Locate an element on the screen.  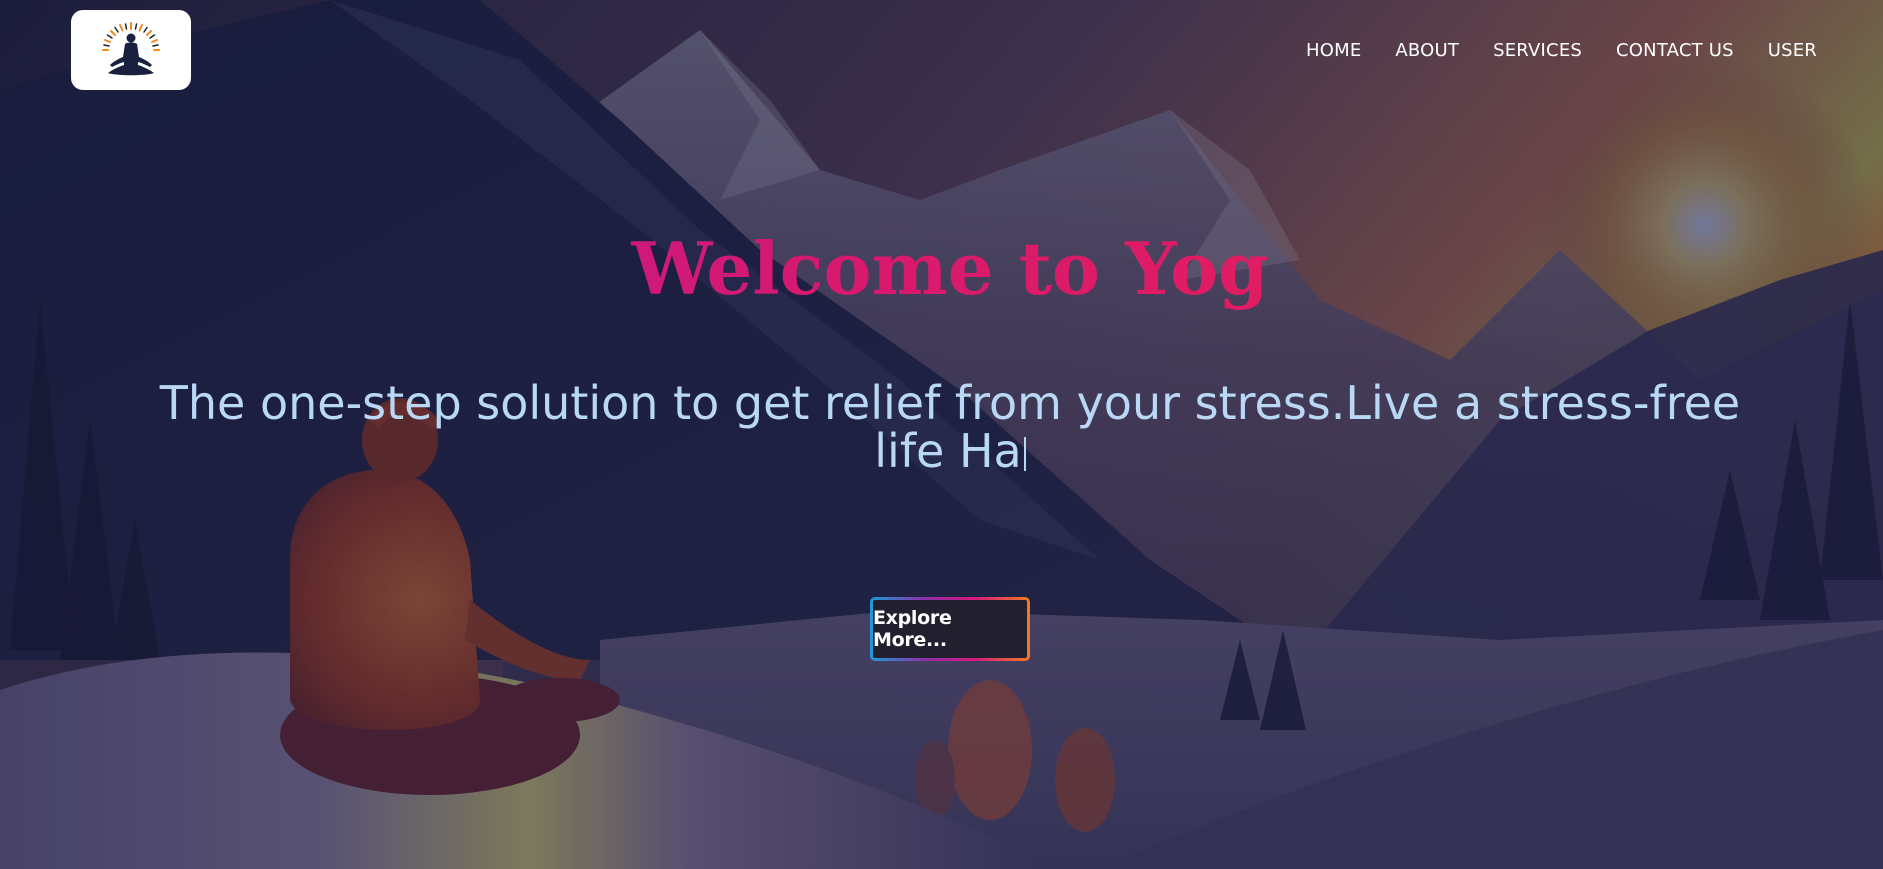
nav-about: ABOUT is located at coordinates (1427, 50).